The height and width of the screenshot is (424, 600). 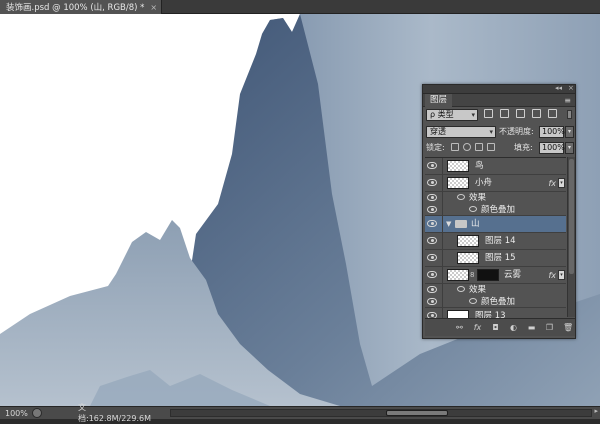 What do you see at coordinates (596, 411) in the screenshot?
I see `scroll-right-icon: ▸` at bounding box center [596, 411].